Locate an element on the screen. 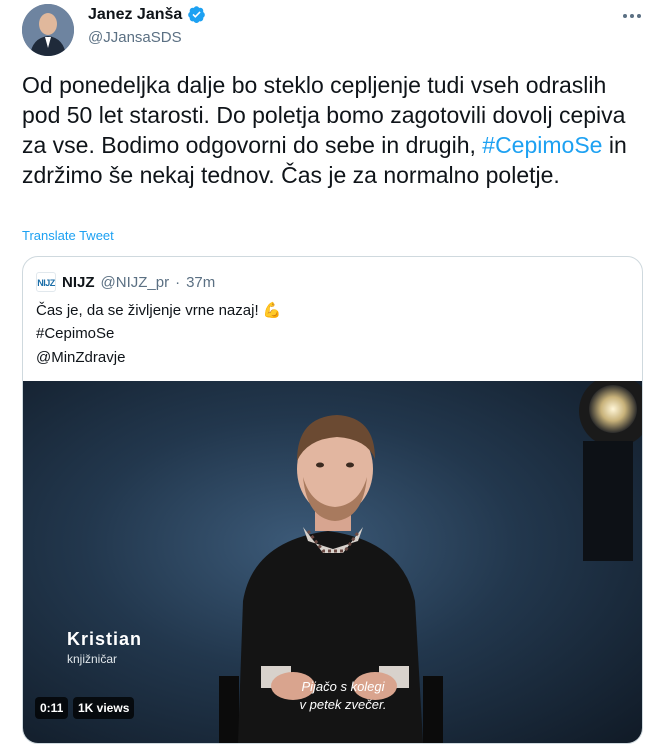  quoted-mention: @MinZdravje is located at coordinates (80, 357).